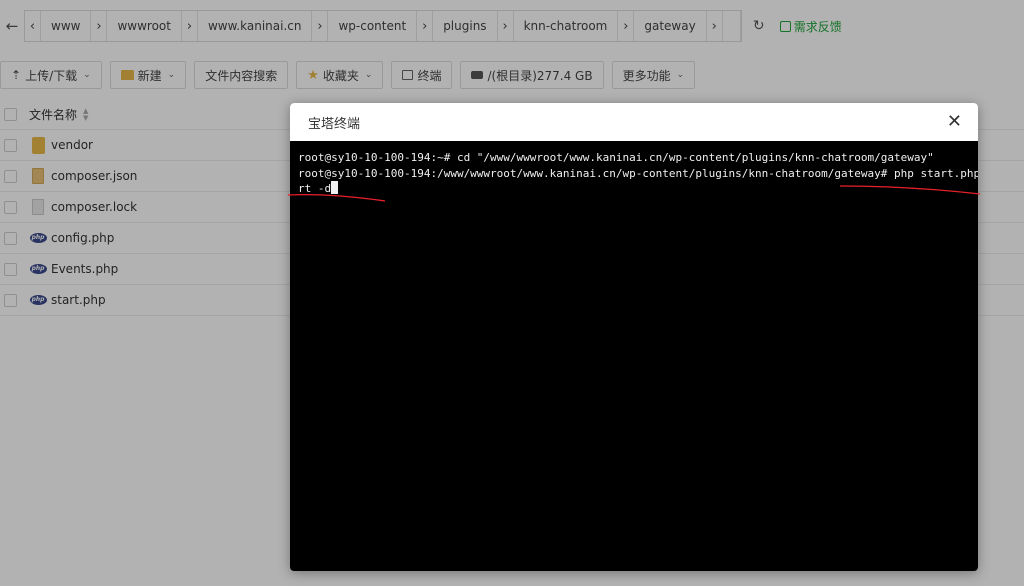 The width and height of the screenshot is (1024, 586). What do you see at coordinates (954, 122) in the screenshot?
I see `close-icon: ✕` at bounding box center [954, 122].